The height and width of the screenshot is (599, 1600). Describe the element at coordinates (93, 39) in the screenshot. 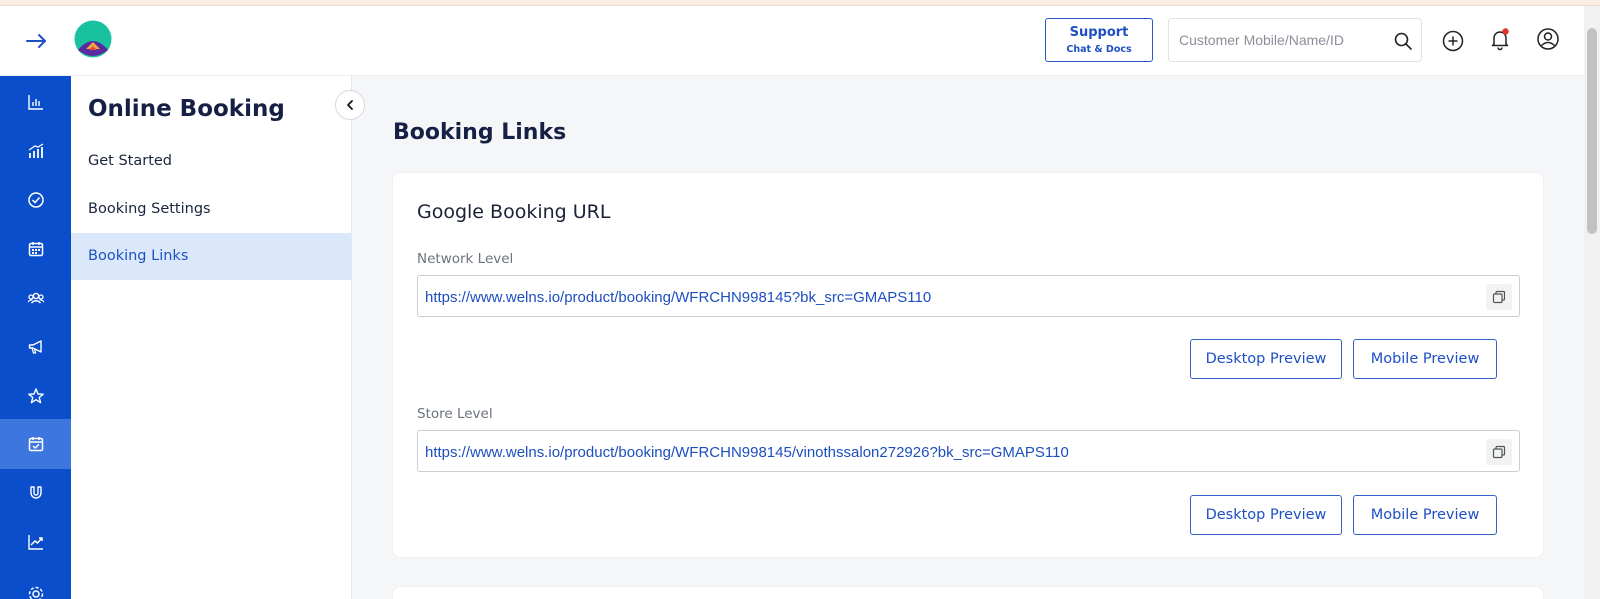

I see `brand-logo-icon` at that location.